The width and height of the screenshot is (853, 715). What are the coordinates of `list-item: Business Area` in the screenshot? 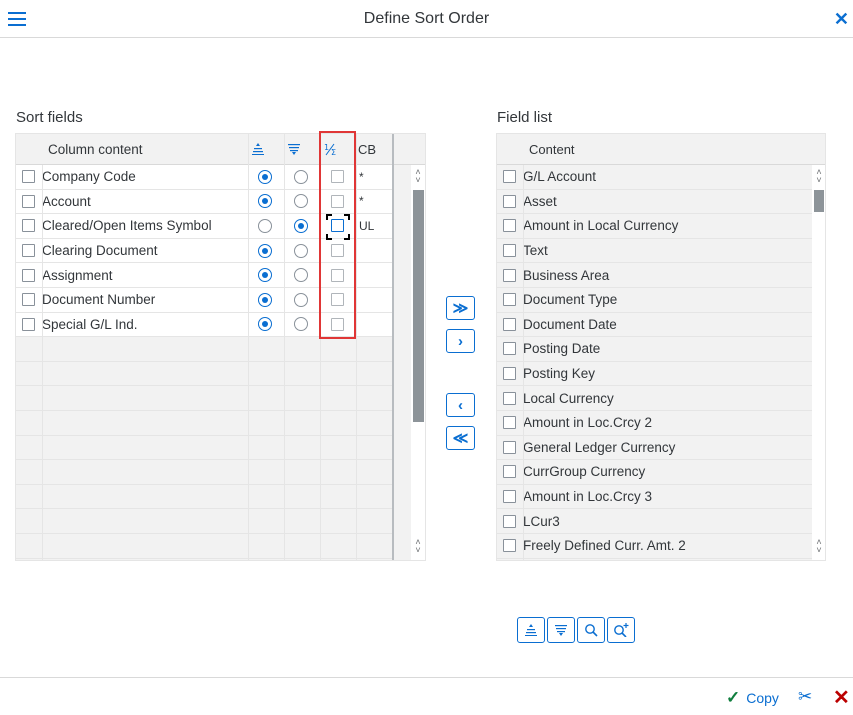 It's located at (654, 275).